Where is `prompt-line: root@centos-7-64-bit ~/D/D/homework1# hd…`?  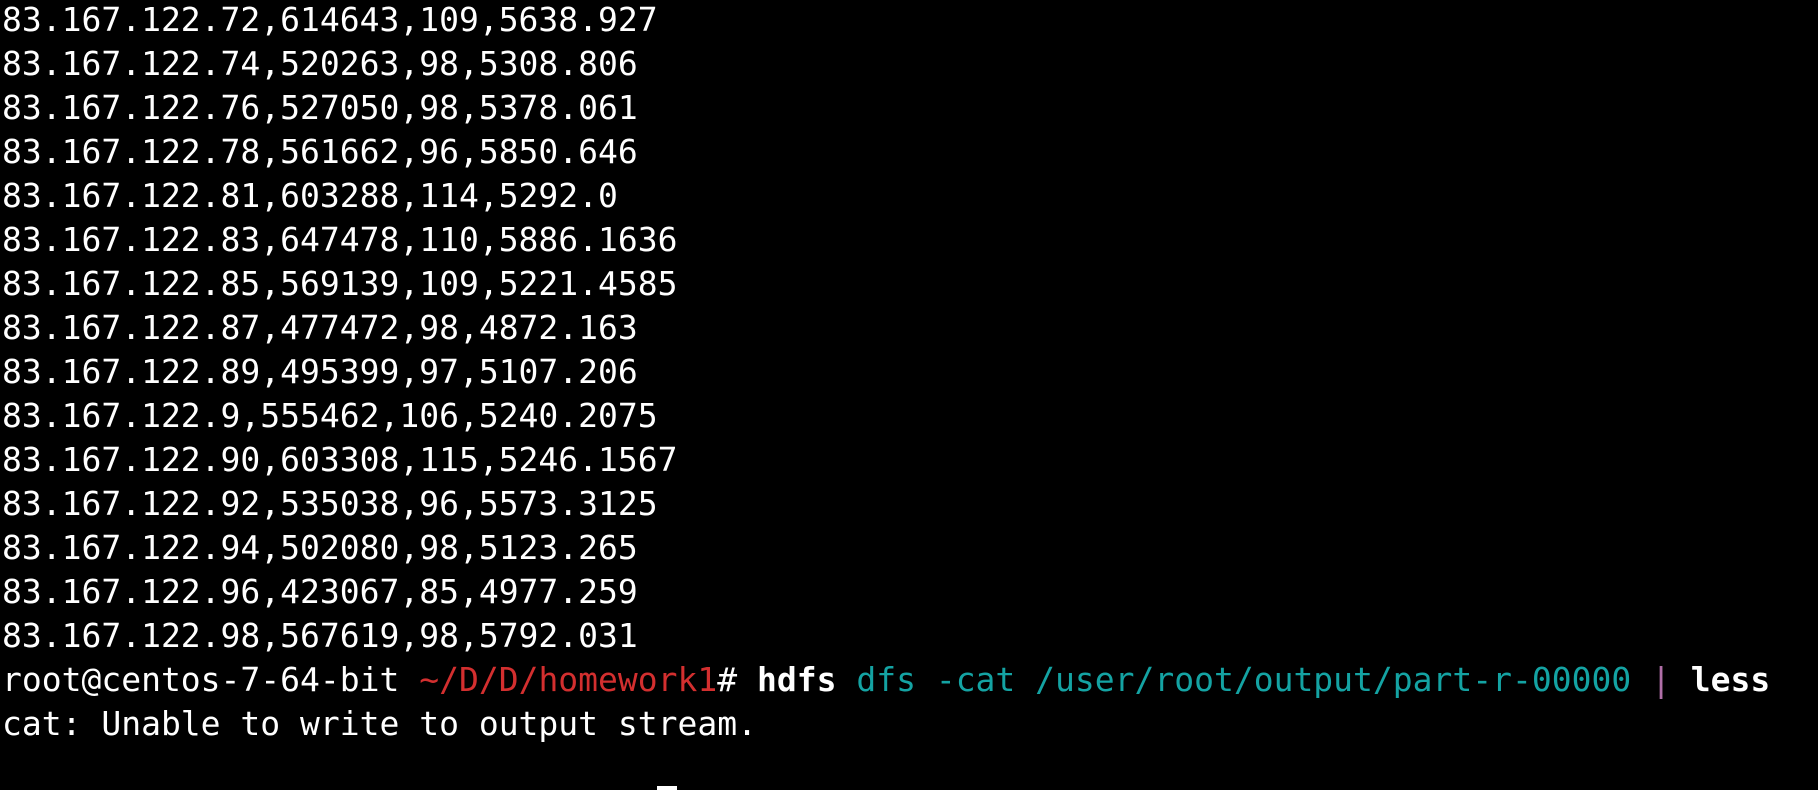
prompt-line: root@centos-7-64-bit ~/D/D/homework1# hd… is located at coordinates (910, 680).